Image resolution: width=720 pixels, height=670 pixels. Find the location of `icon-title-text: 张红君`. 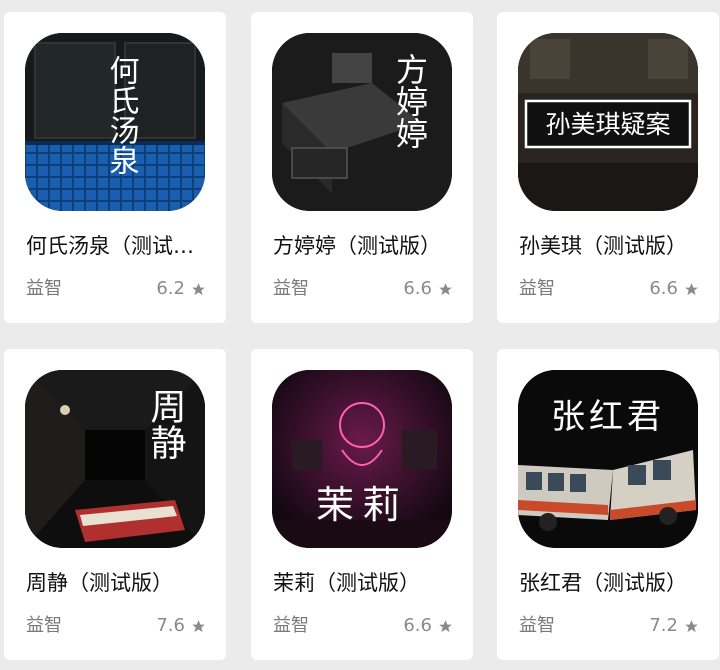

icon-title-text: 张红君 is located at coordinates (608, 417).